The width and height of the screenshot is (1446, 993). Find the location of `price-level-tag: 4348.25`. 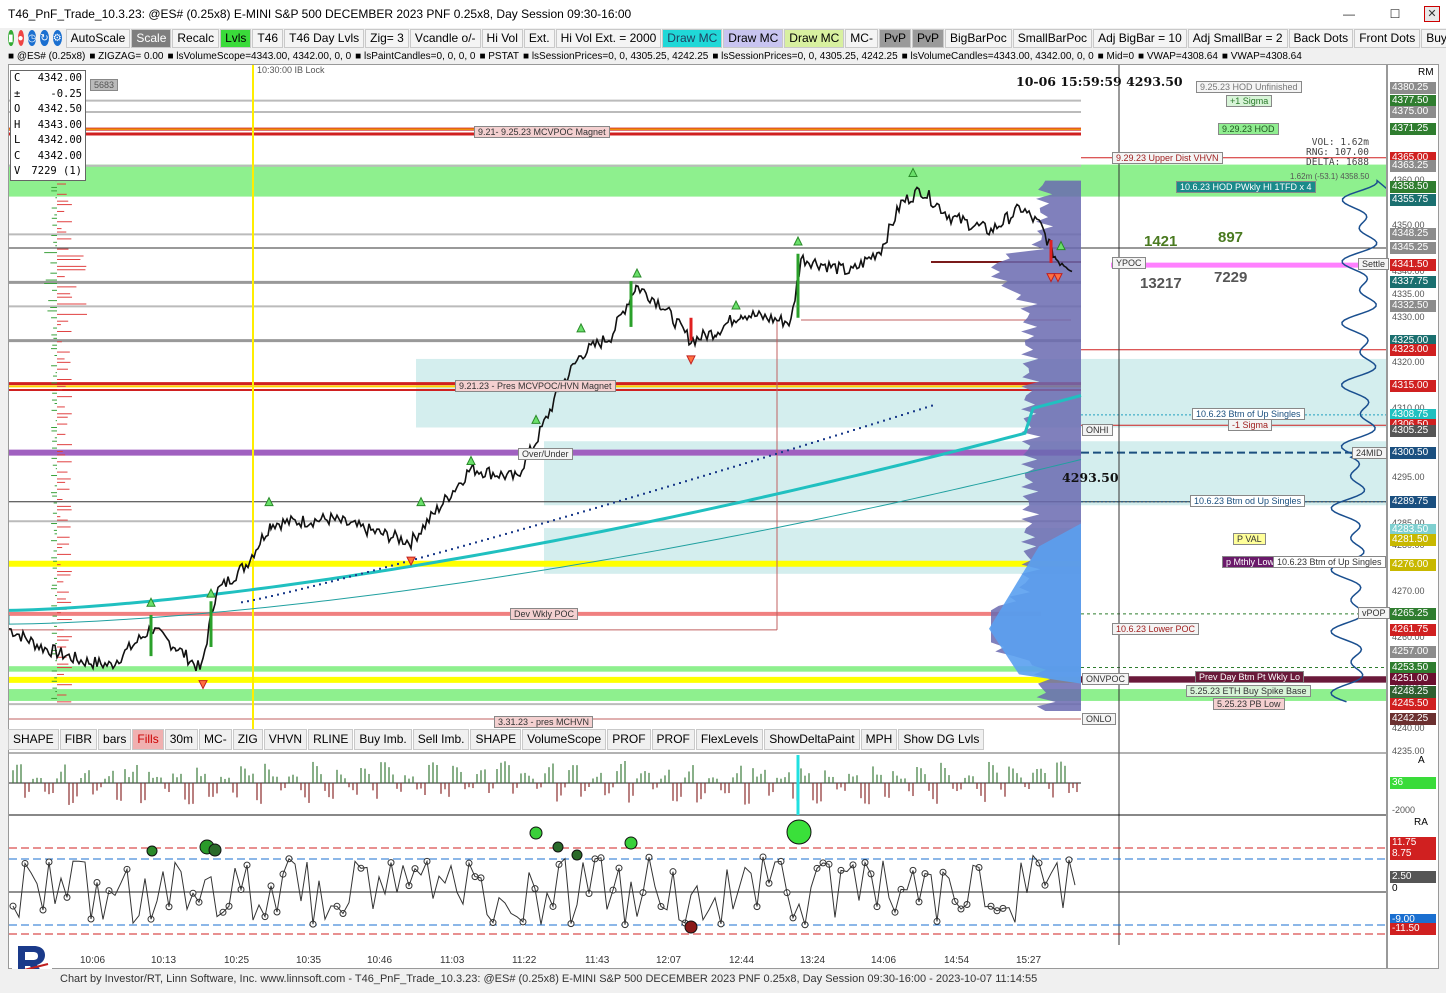

price-level-tag: 4348.25 is located at coordinates (1413, 234).